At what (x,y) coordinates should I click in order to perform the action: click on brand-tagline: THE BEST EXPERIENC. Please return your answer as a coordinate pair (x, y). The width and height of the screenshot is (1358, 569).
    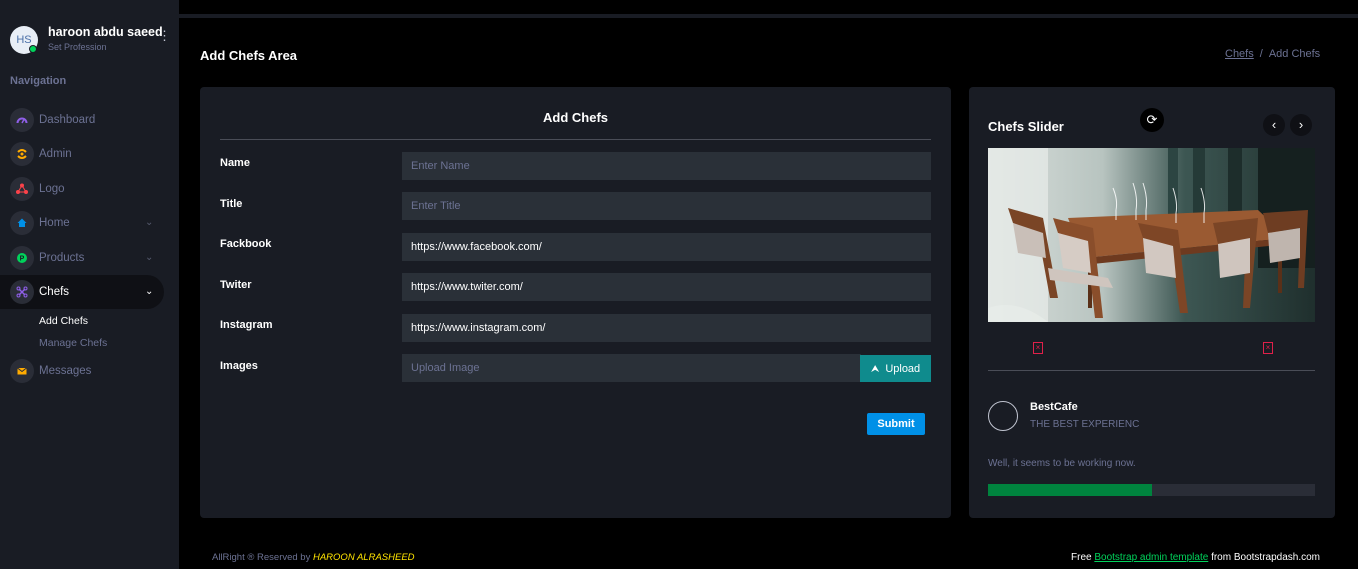
    Looking at the image, I should click on (1085, 424).